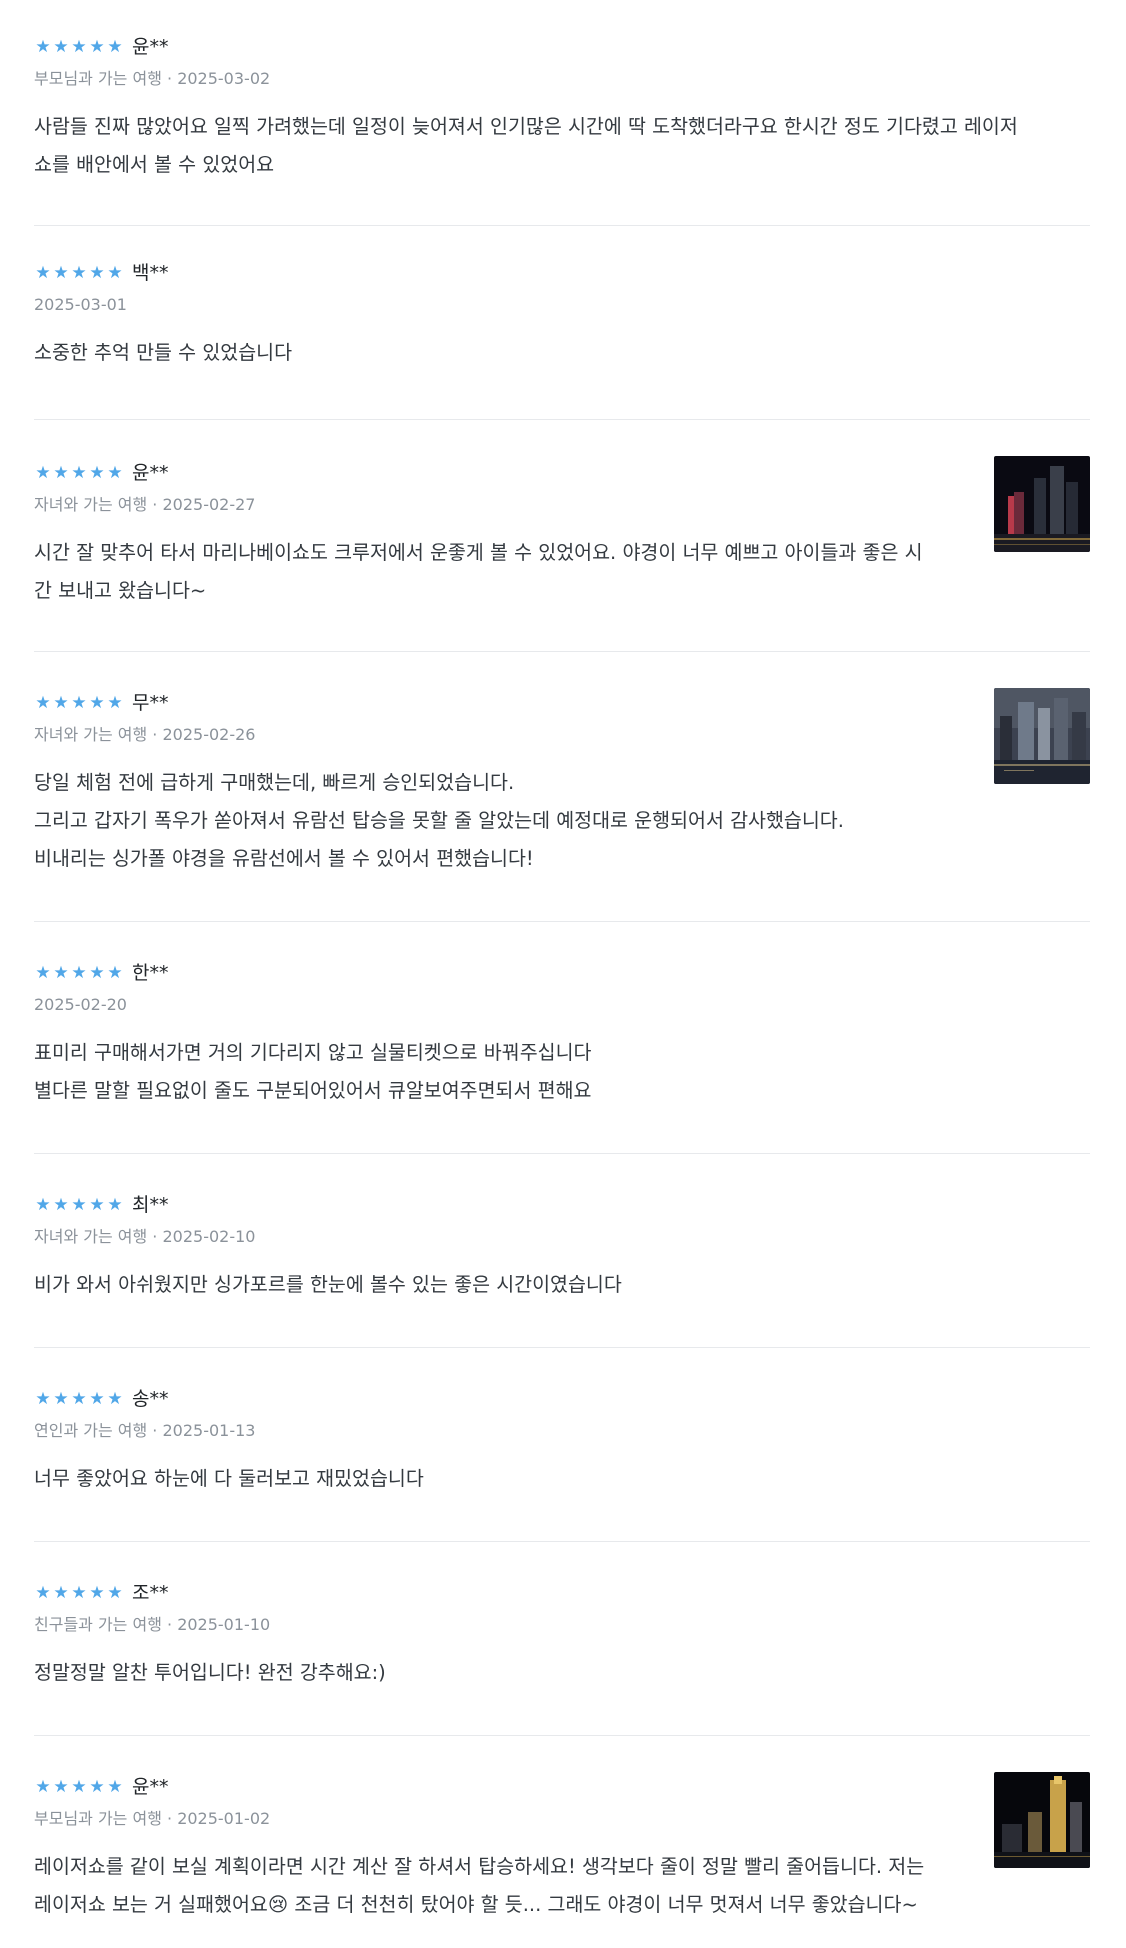 The image size is (1126, 1948). What do you see at coordinates (150, 273) in the screenshot?
I see `reviewer-name: 백**` at bounding box center [150, 273].